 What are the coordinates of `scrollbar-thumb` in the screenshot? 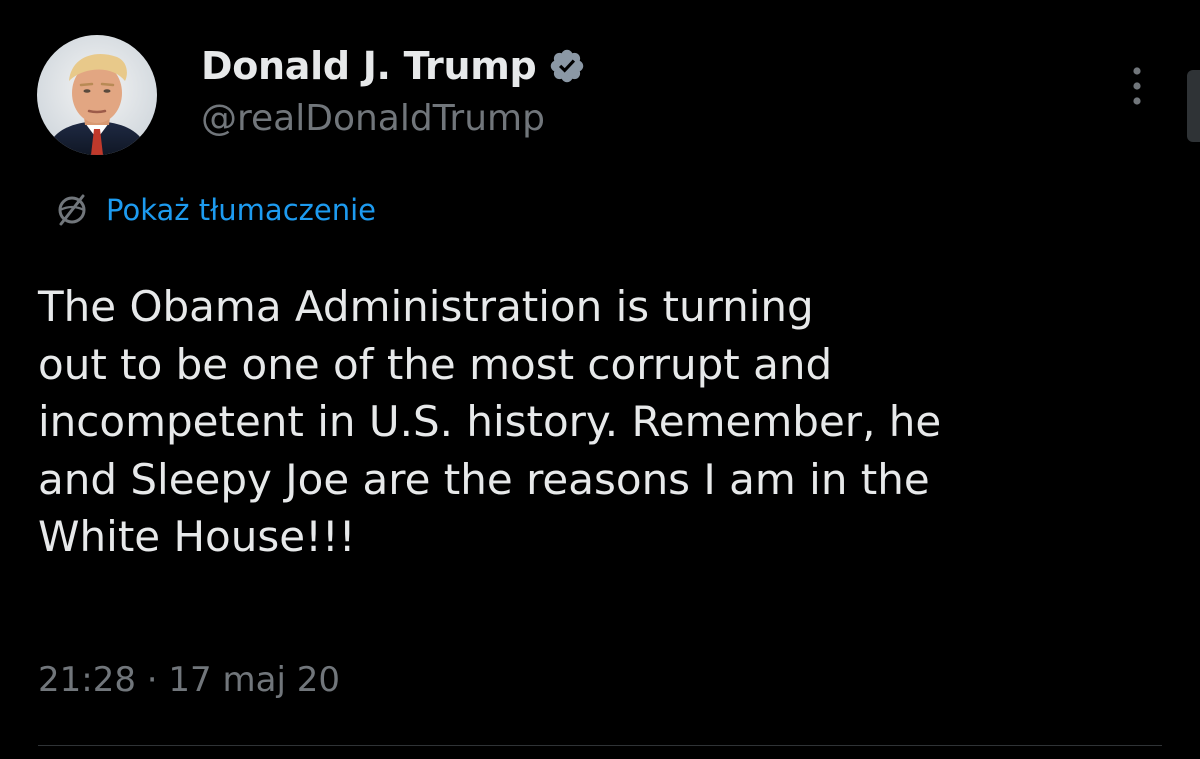 It's located at (1193, 106).